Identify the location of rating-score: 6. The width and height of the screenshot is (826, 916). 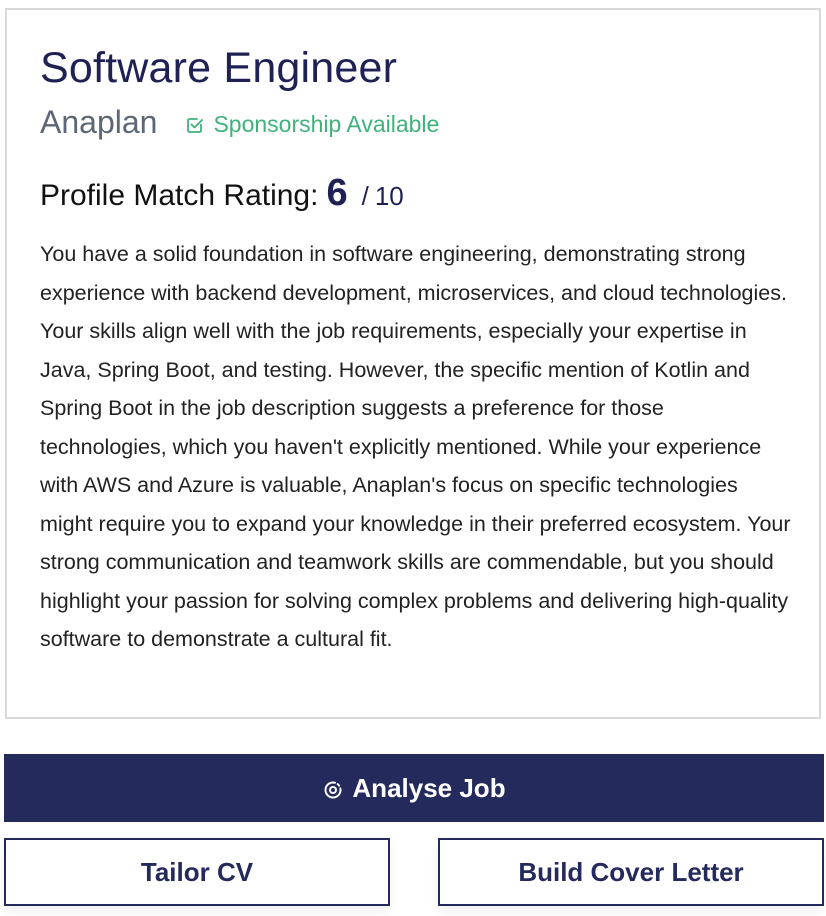
(337, 193).